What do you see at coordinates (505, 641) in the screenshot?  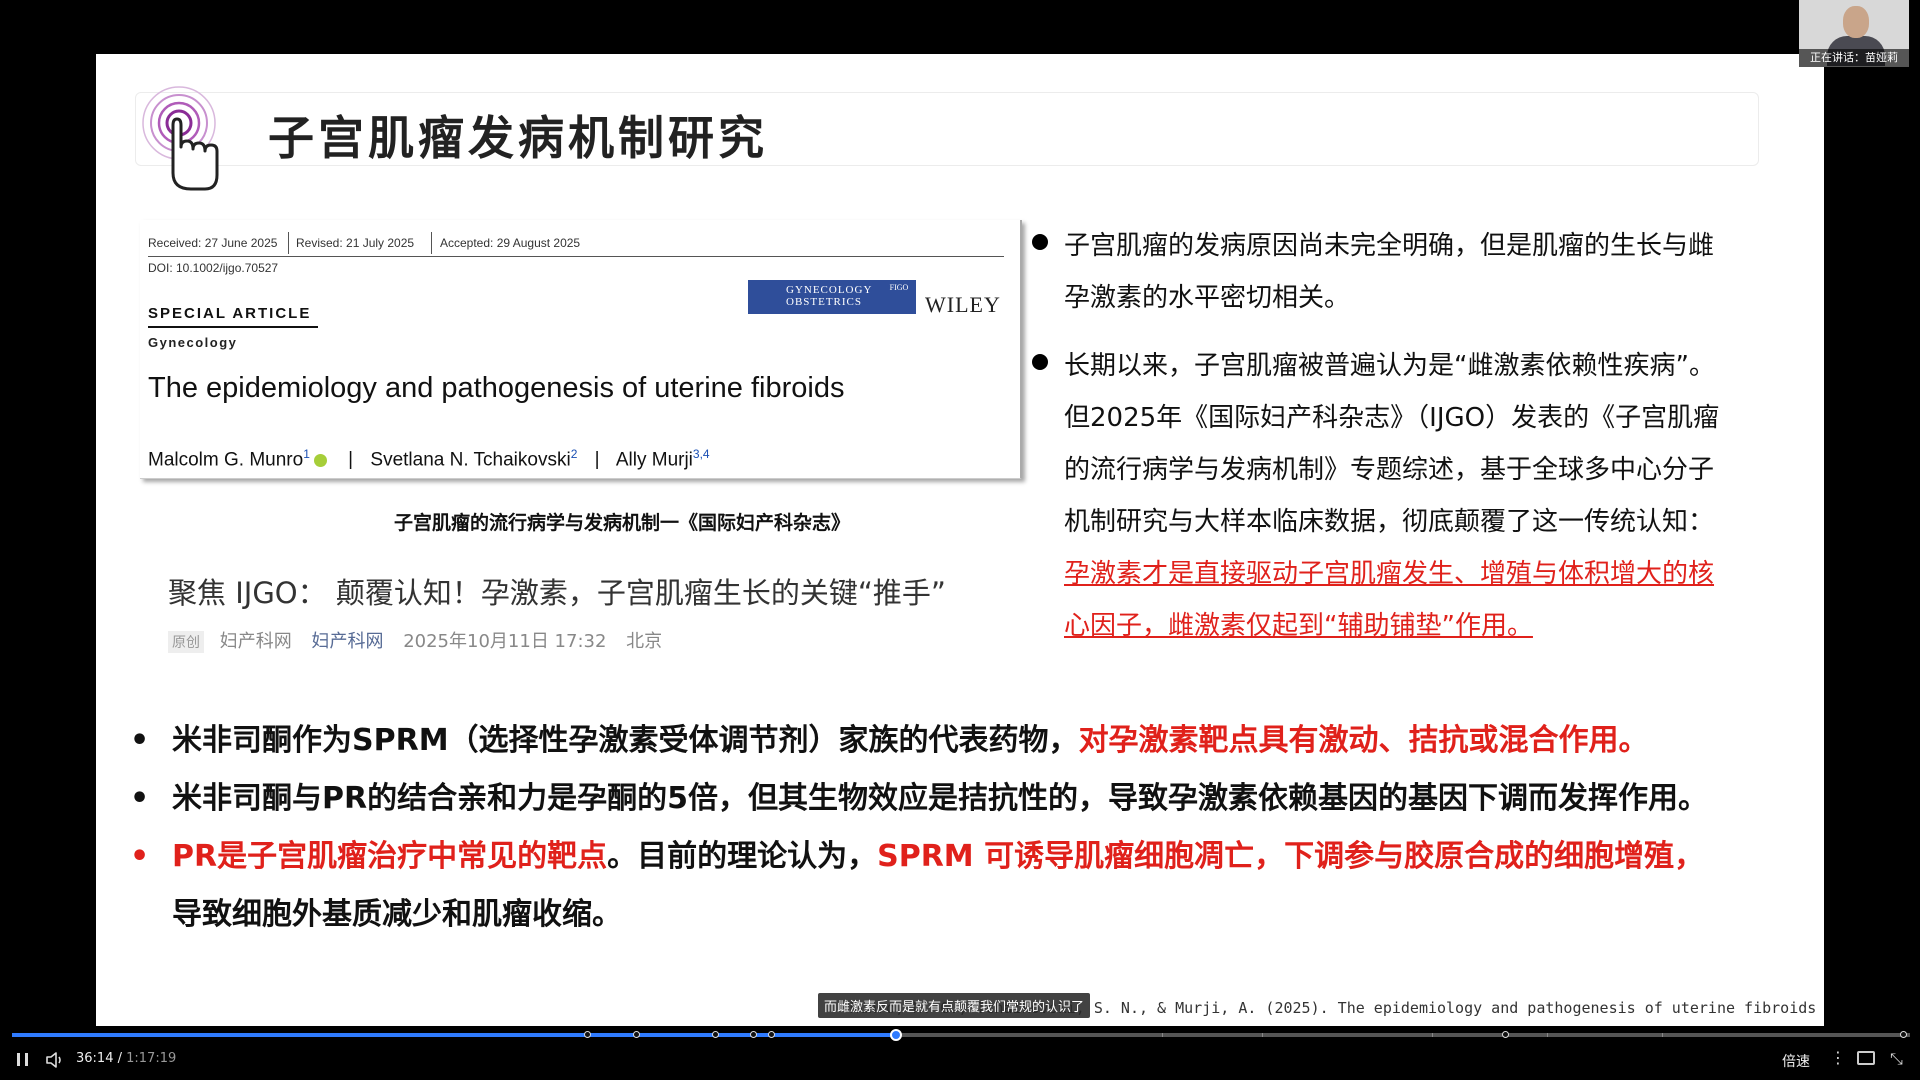 I see `news-datetime: 2025年10月11日 17:32` at bounding box center [505, 641].